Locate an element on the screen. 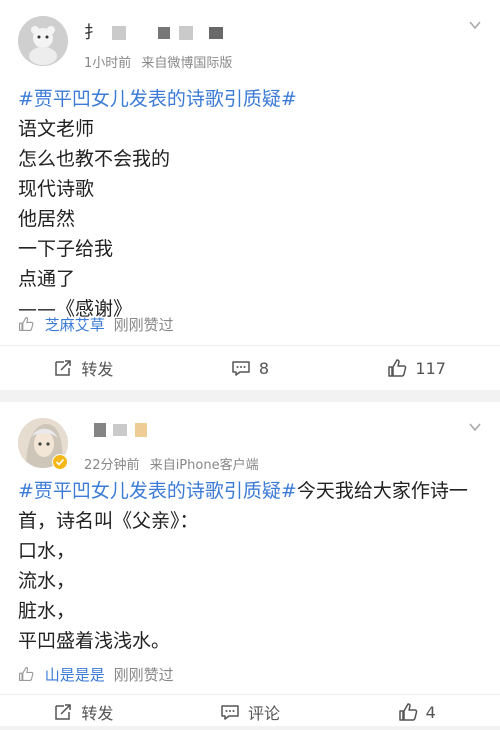 Image resolution: width=500 pixels, height=730 pixels. content-line: 口水， is located at coordinates (47, 551).